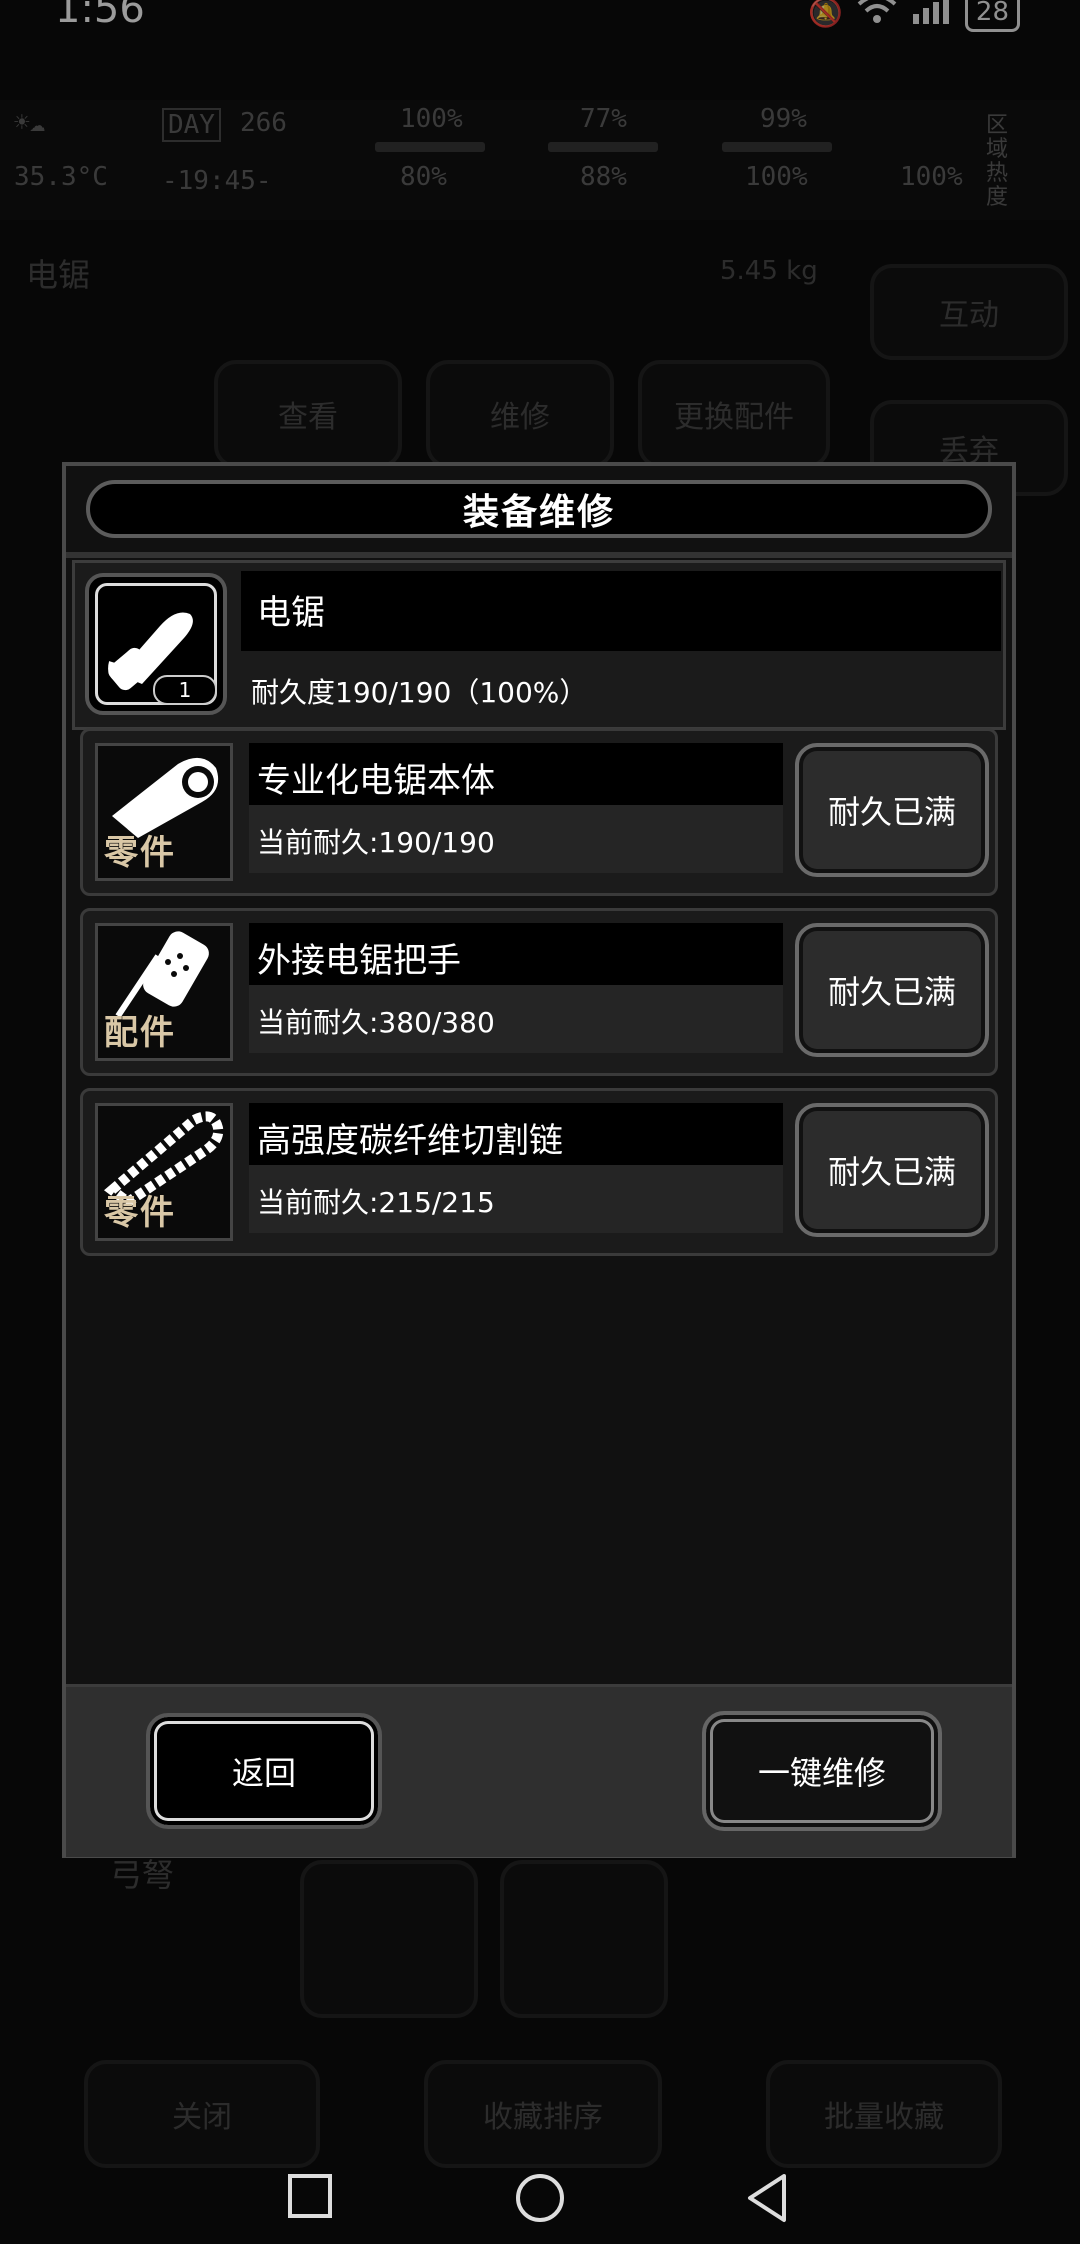 This screenshot has width=1080, height=2244. I want to click on recents-icon, so click(310, 2198).